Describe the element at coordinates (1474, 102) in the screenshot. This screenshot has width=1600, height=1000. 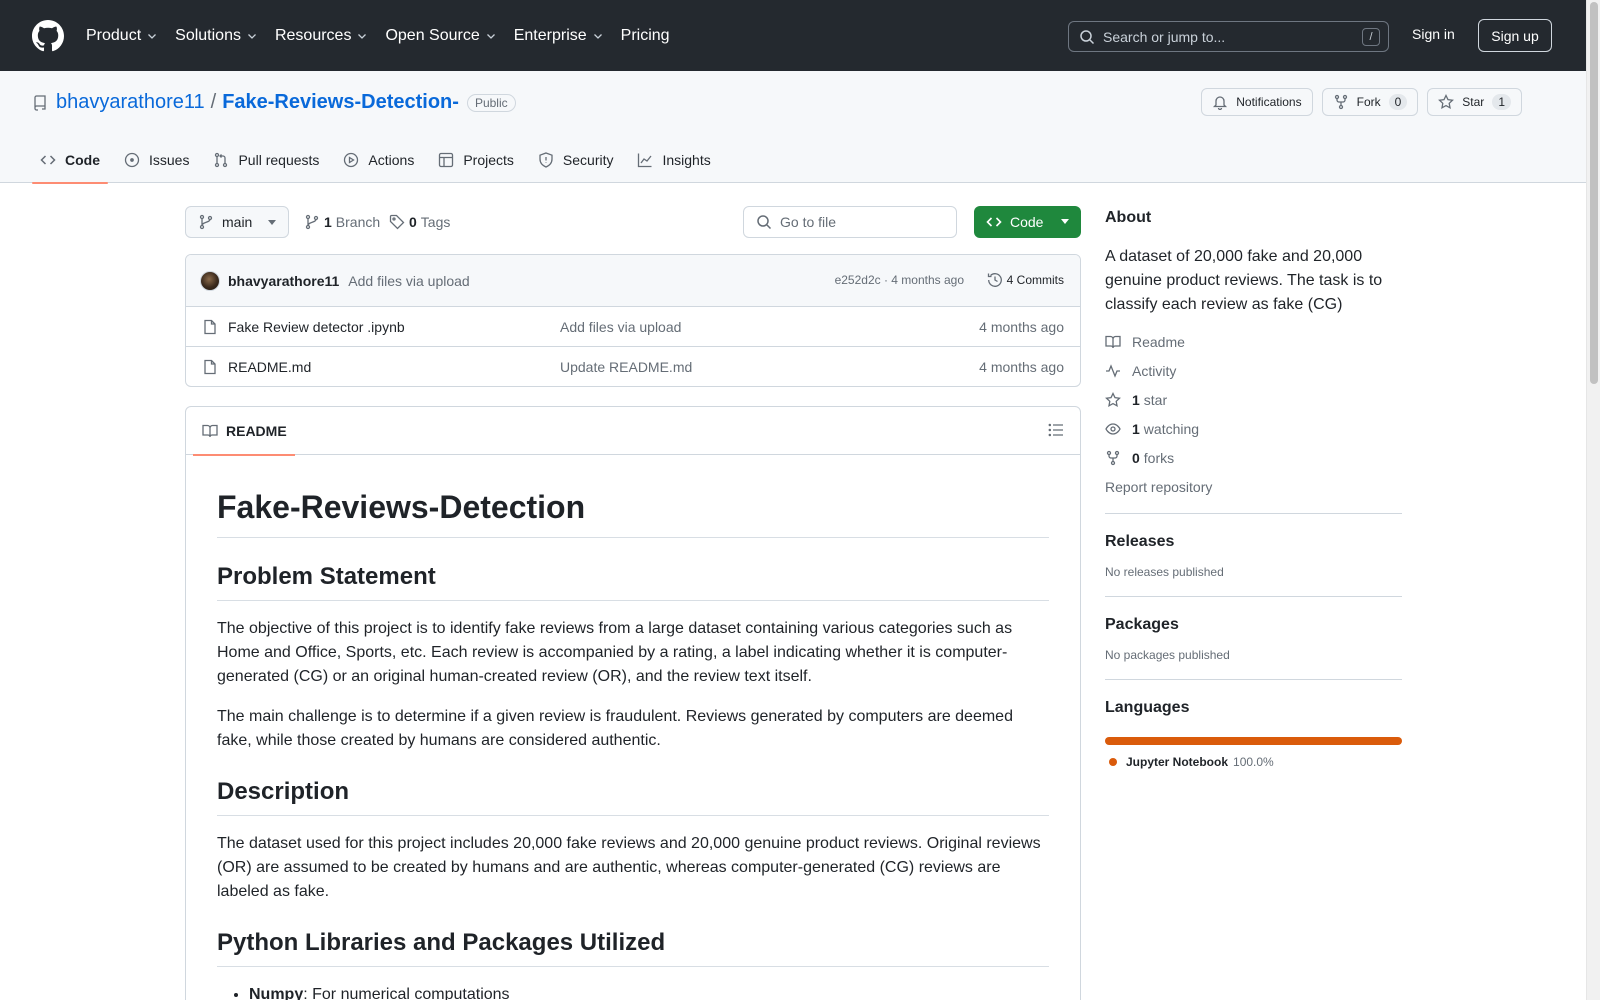
I see `star-button: Star 1` at that location.